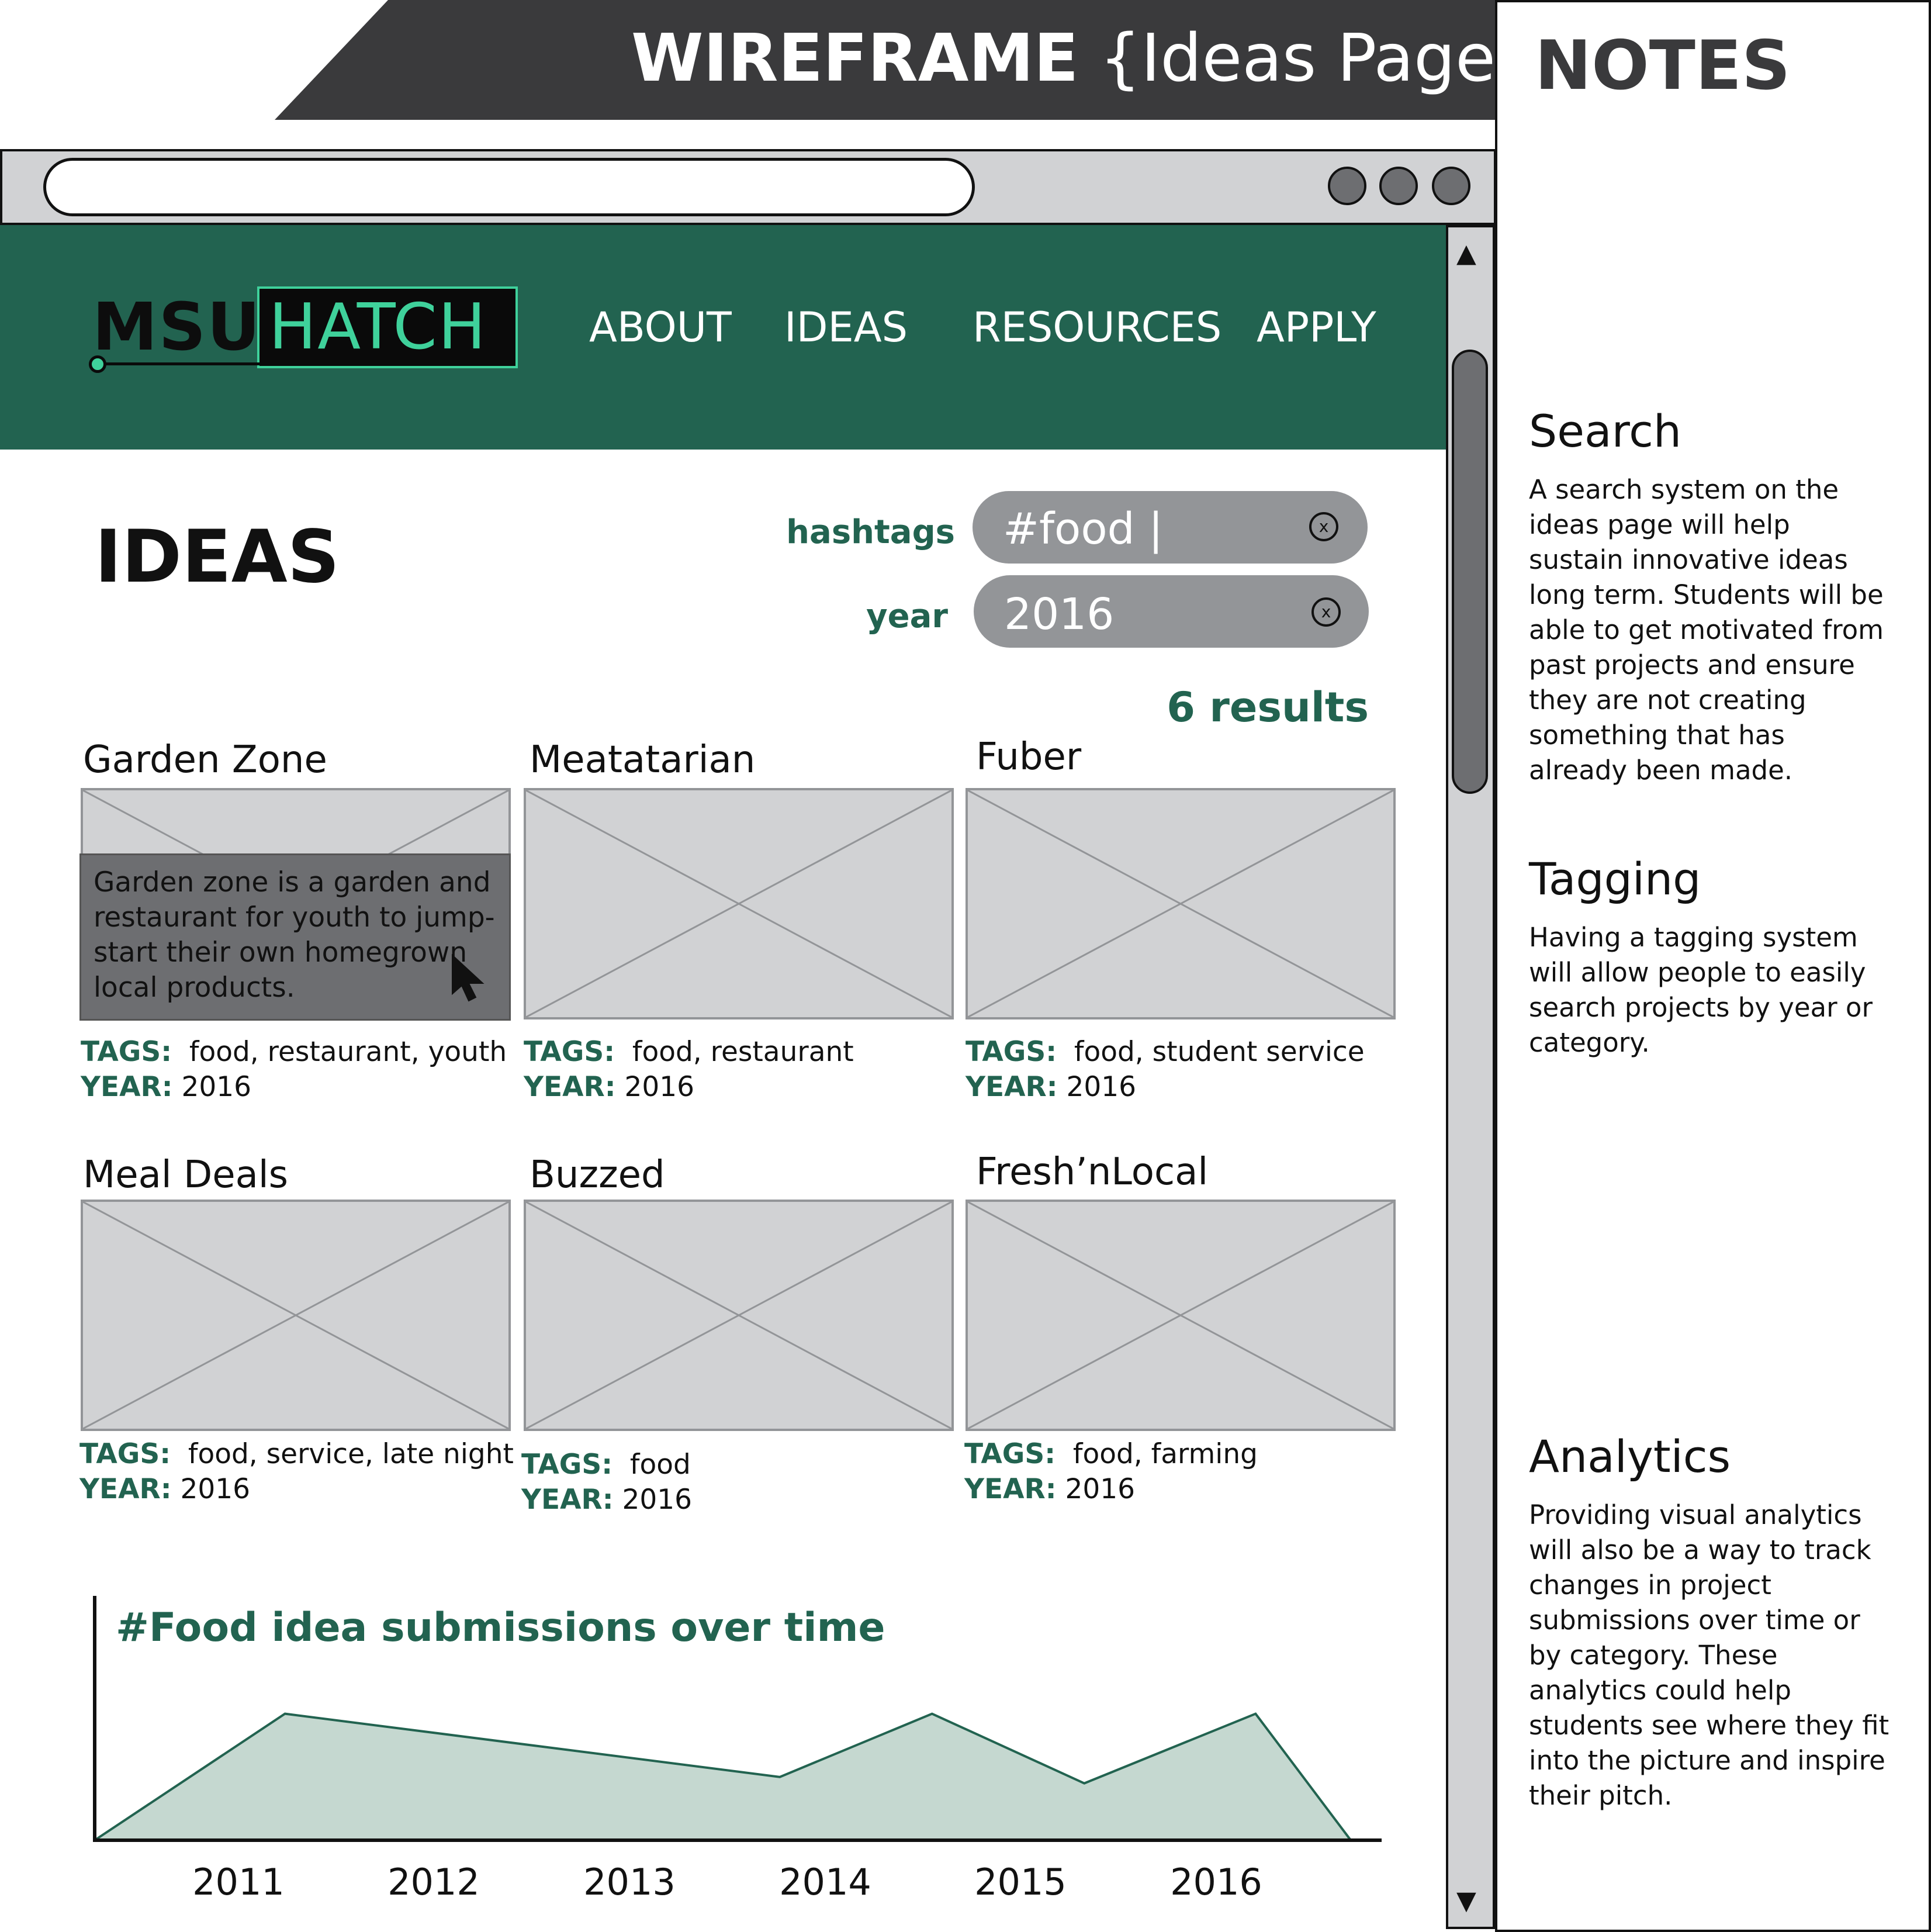 This screenshot has width=1931, height=1932. I want to click on x-tick-label: 2014, so click(825, 1882).